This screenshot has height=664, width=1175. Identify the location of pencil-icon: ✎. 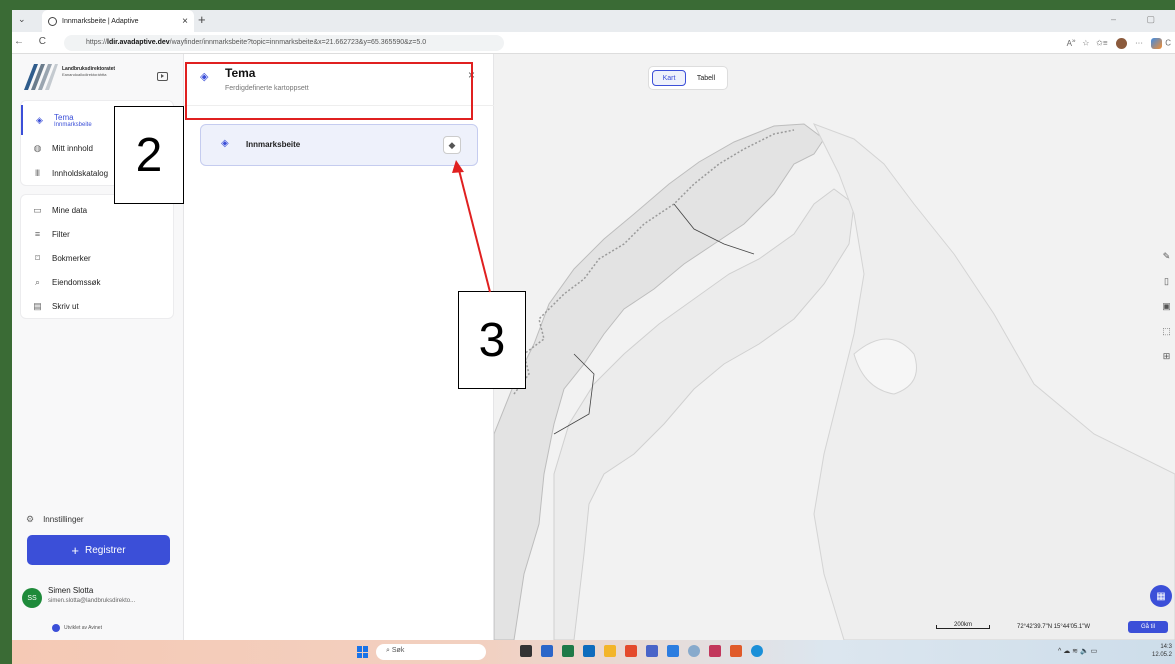
(1166, 256).